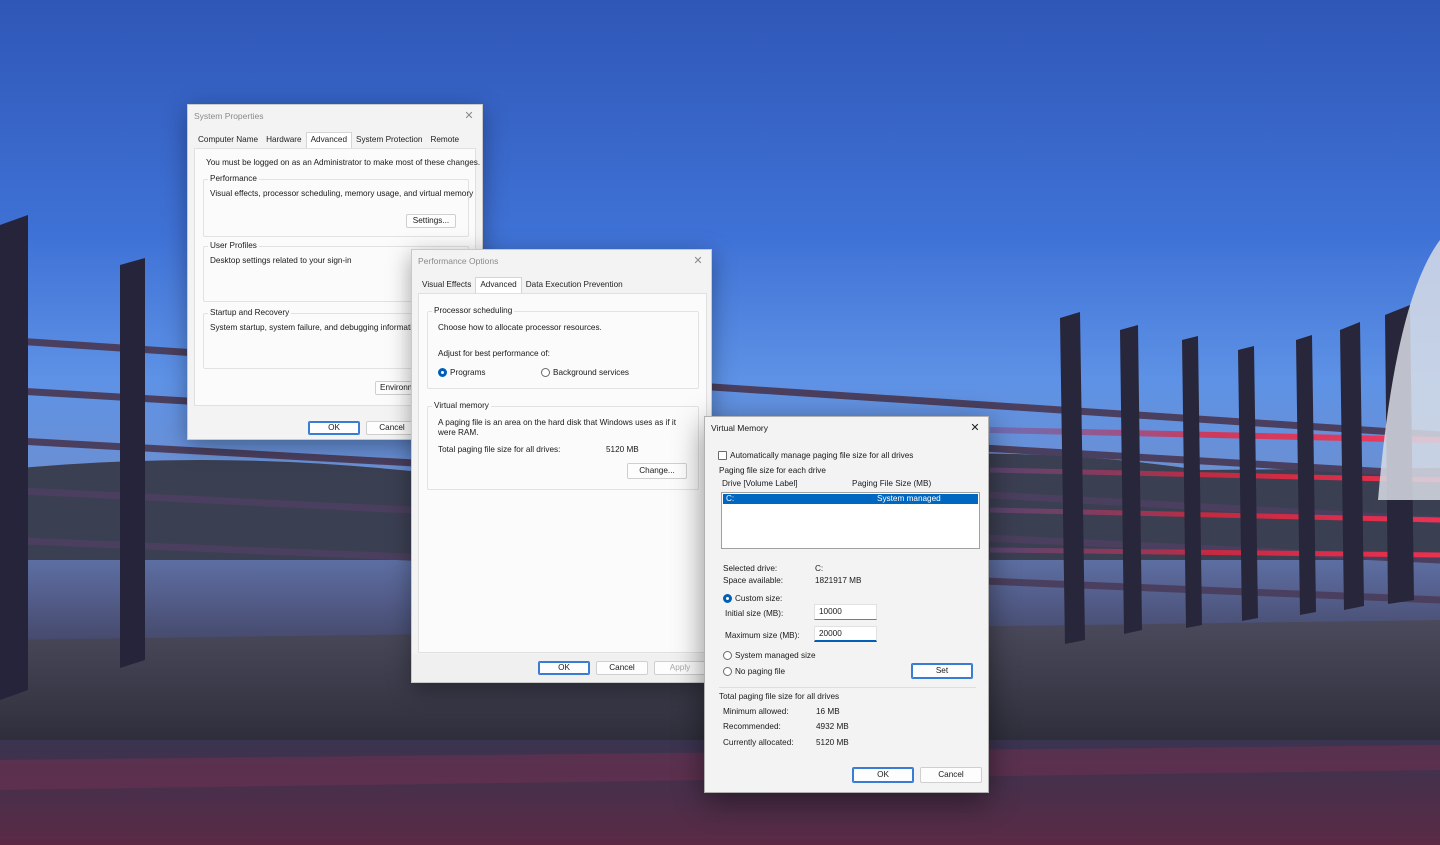 This screenshot has width=1440, height=845. What do you see at coordinates (846, 428) in the screenshot?
I see `virtual-memory-titlebar: Virtual Memory` at bounding box center [846, 428].